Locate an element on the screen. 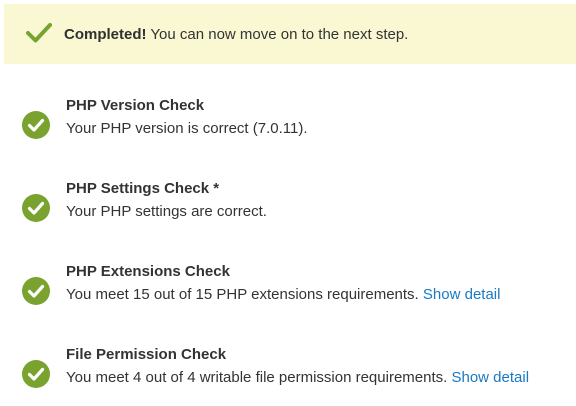 The height and width of the screenshot is (406, 576). completion-strong: Completed! is located at coordinates (105, 34).